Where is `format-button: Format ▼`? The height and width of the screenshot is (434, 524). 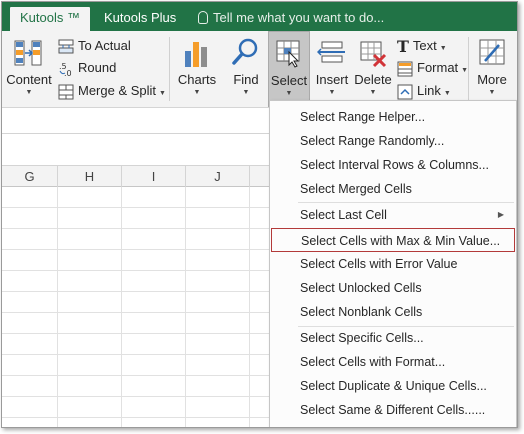
format-button: Format ▼ is located at coordinates (432, 68).